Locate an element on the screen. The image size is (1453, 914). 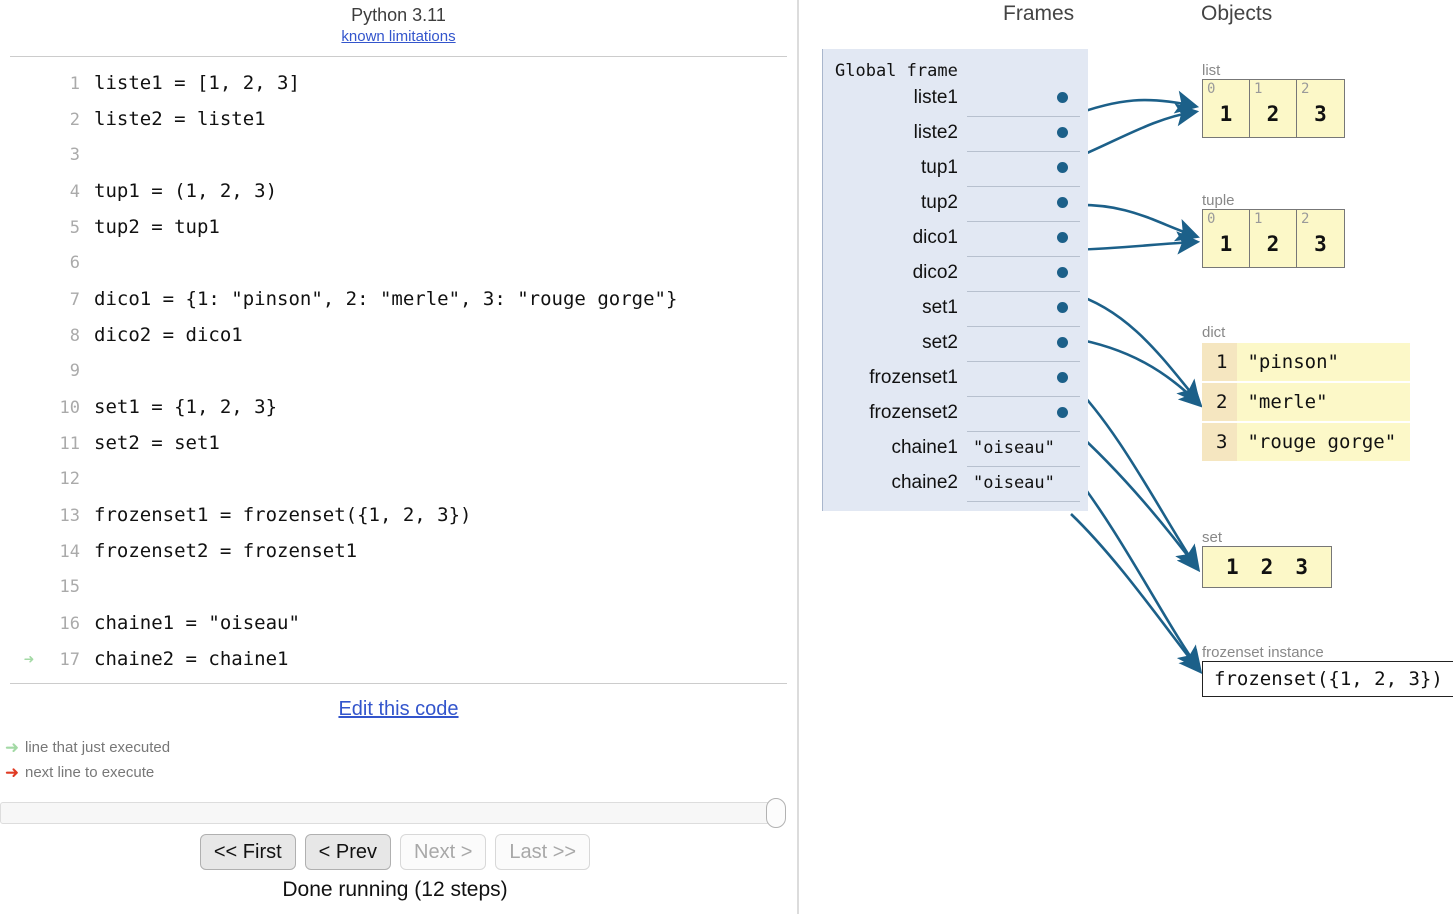
code-line: ➜ 17 chaine2 = chaine1 is located at coordinates (398, 659).